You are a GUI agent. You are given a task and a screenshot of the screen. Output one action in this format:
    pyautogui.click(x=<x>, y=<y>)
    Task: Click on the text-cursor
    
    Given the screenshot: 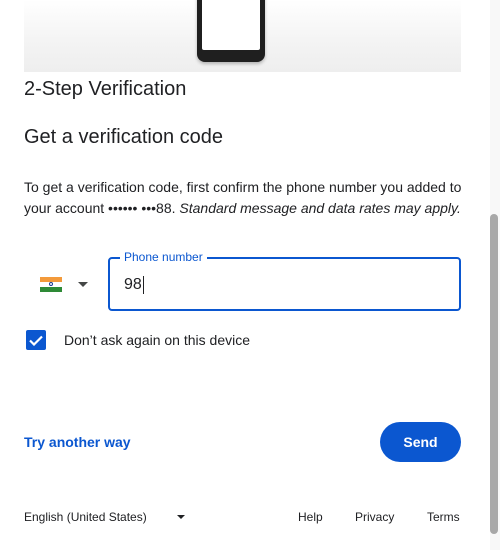 What is the action you would take?
    pyautogui.click(x=143, y=285)
    